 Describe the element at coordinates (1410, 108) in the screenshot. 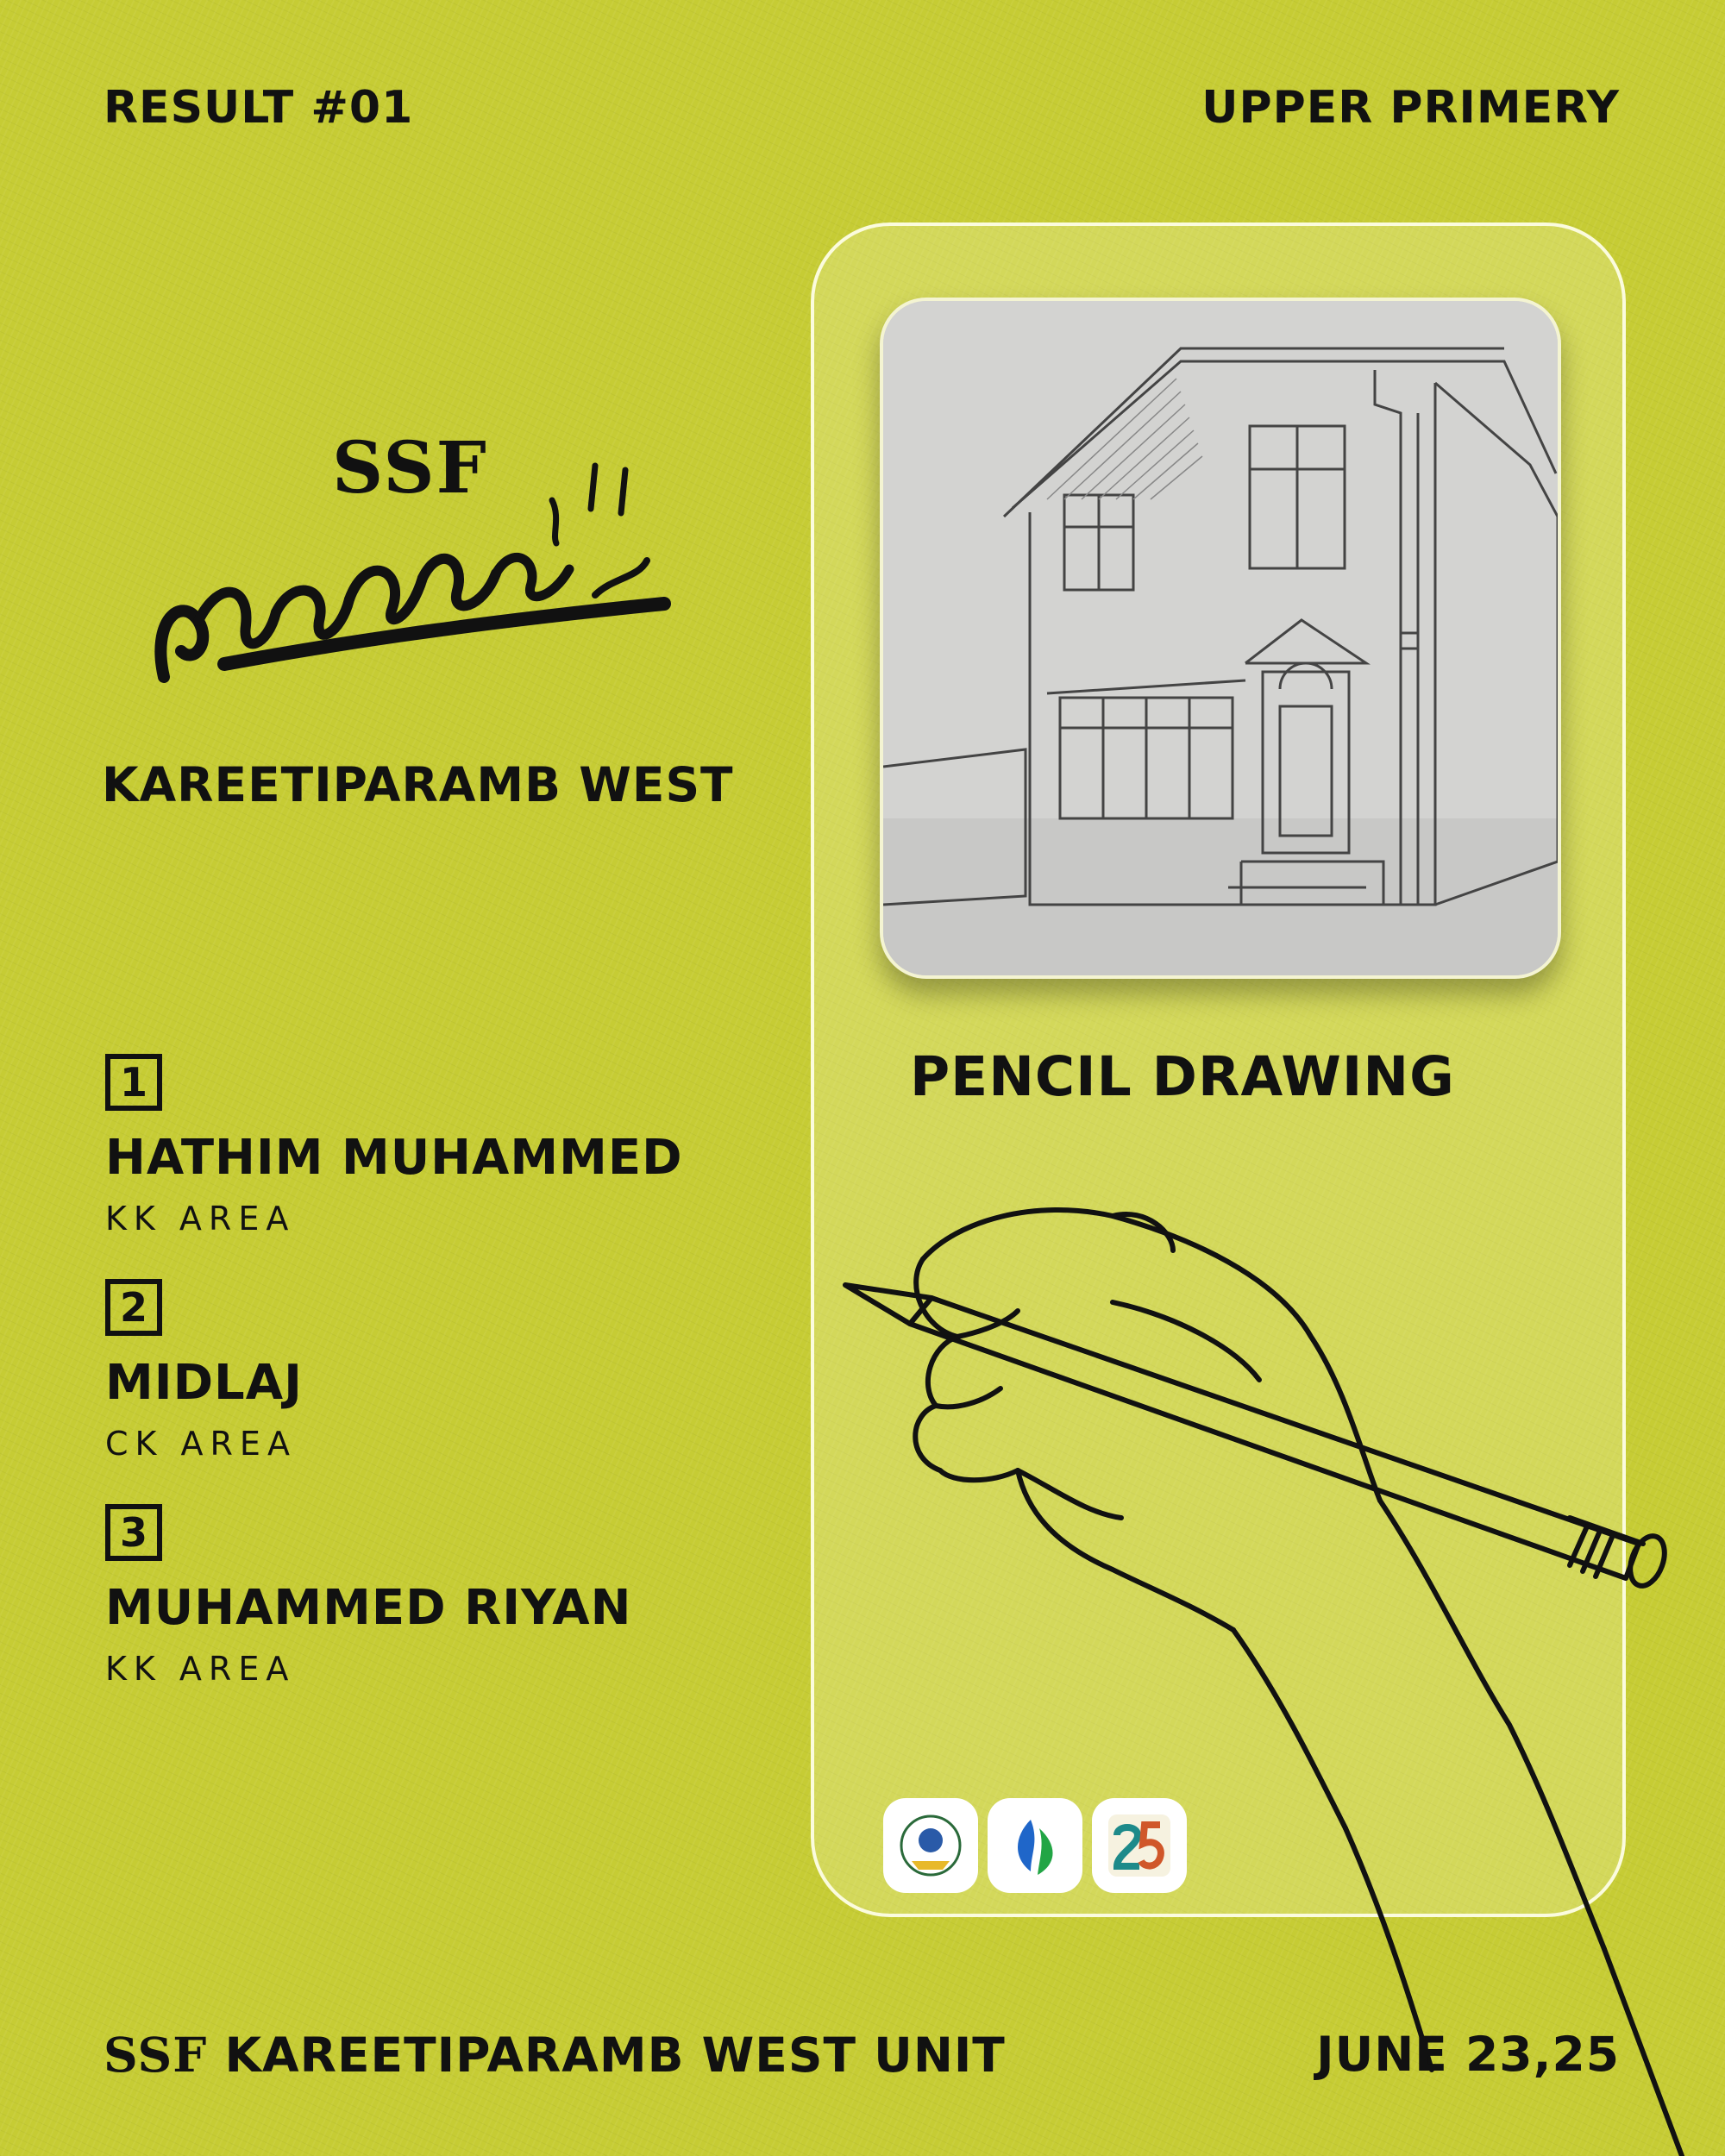

I see `category-label: UPPER PRIMERY` at that location.